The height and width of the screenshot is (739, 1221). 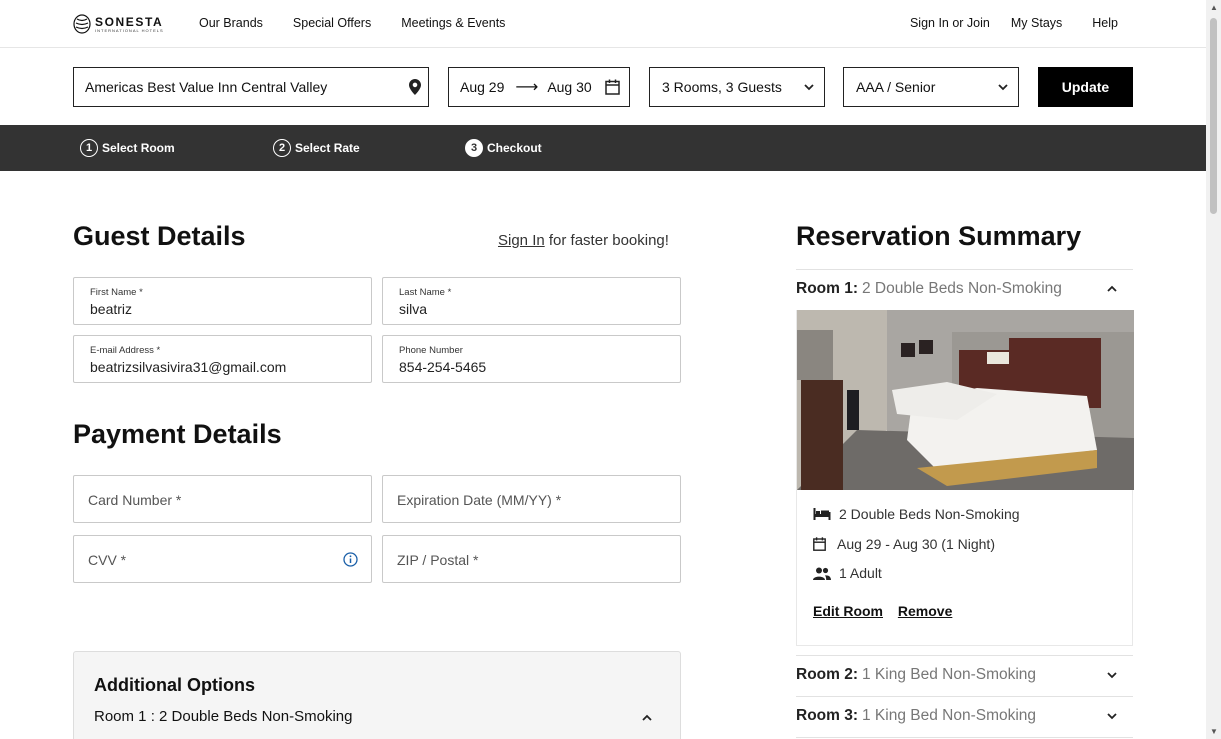 What do you see at coordinates (138, 148) in the screenshot?
I see `step-label: Select Room` at bounding box center [138, 148].